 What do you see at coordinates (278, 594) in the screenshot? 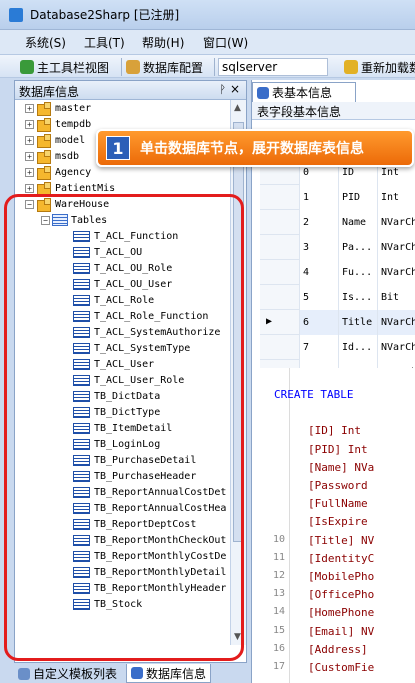
I see `line-number: 13` at bounding box center [278, 594].